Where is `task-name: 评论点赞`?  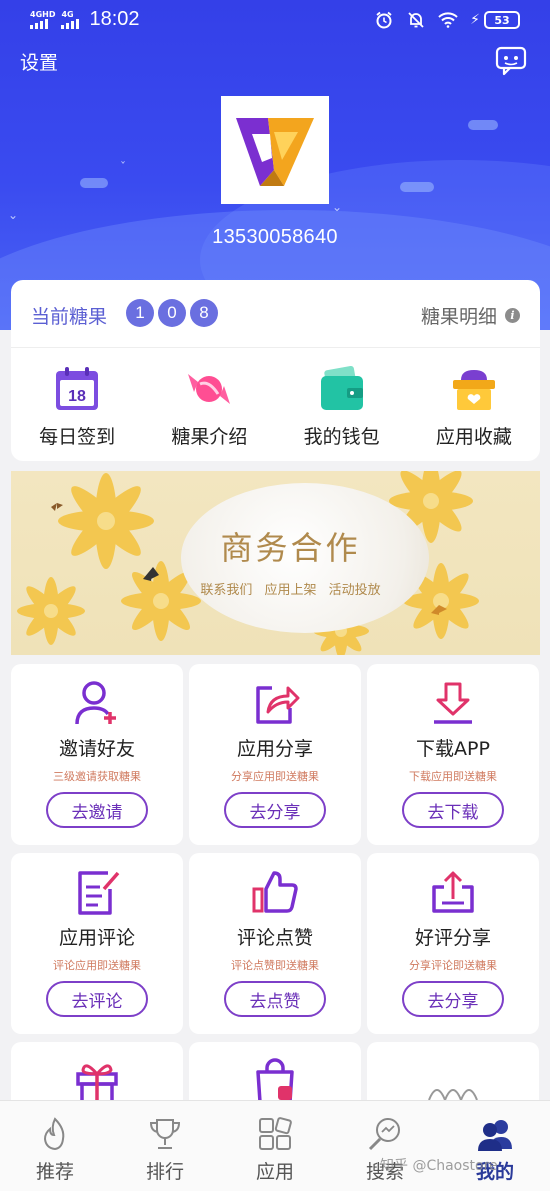 task-name: 评论点赞 is located at coordinates (274, 938).